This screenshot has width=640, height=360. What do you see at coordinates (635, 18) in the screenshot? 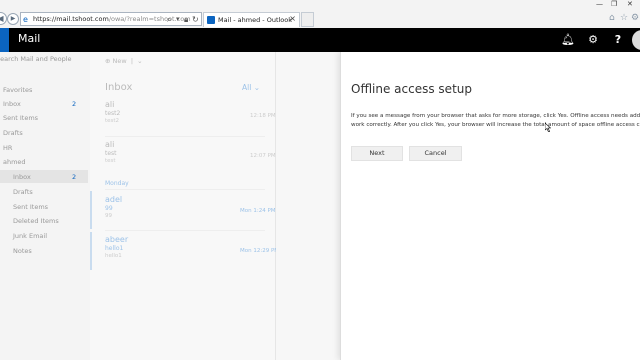
I see `settings-gear-icon: ⚙` at bounding box center [635, 18].